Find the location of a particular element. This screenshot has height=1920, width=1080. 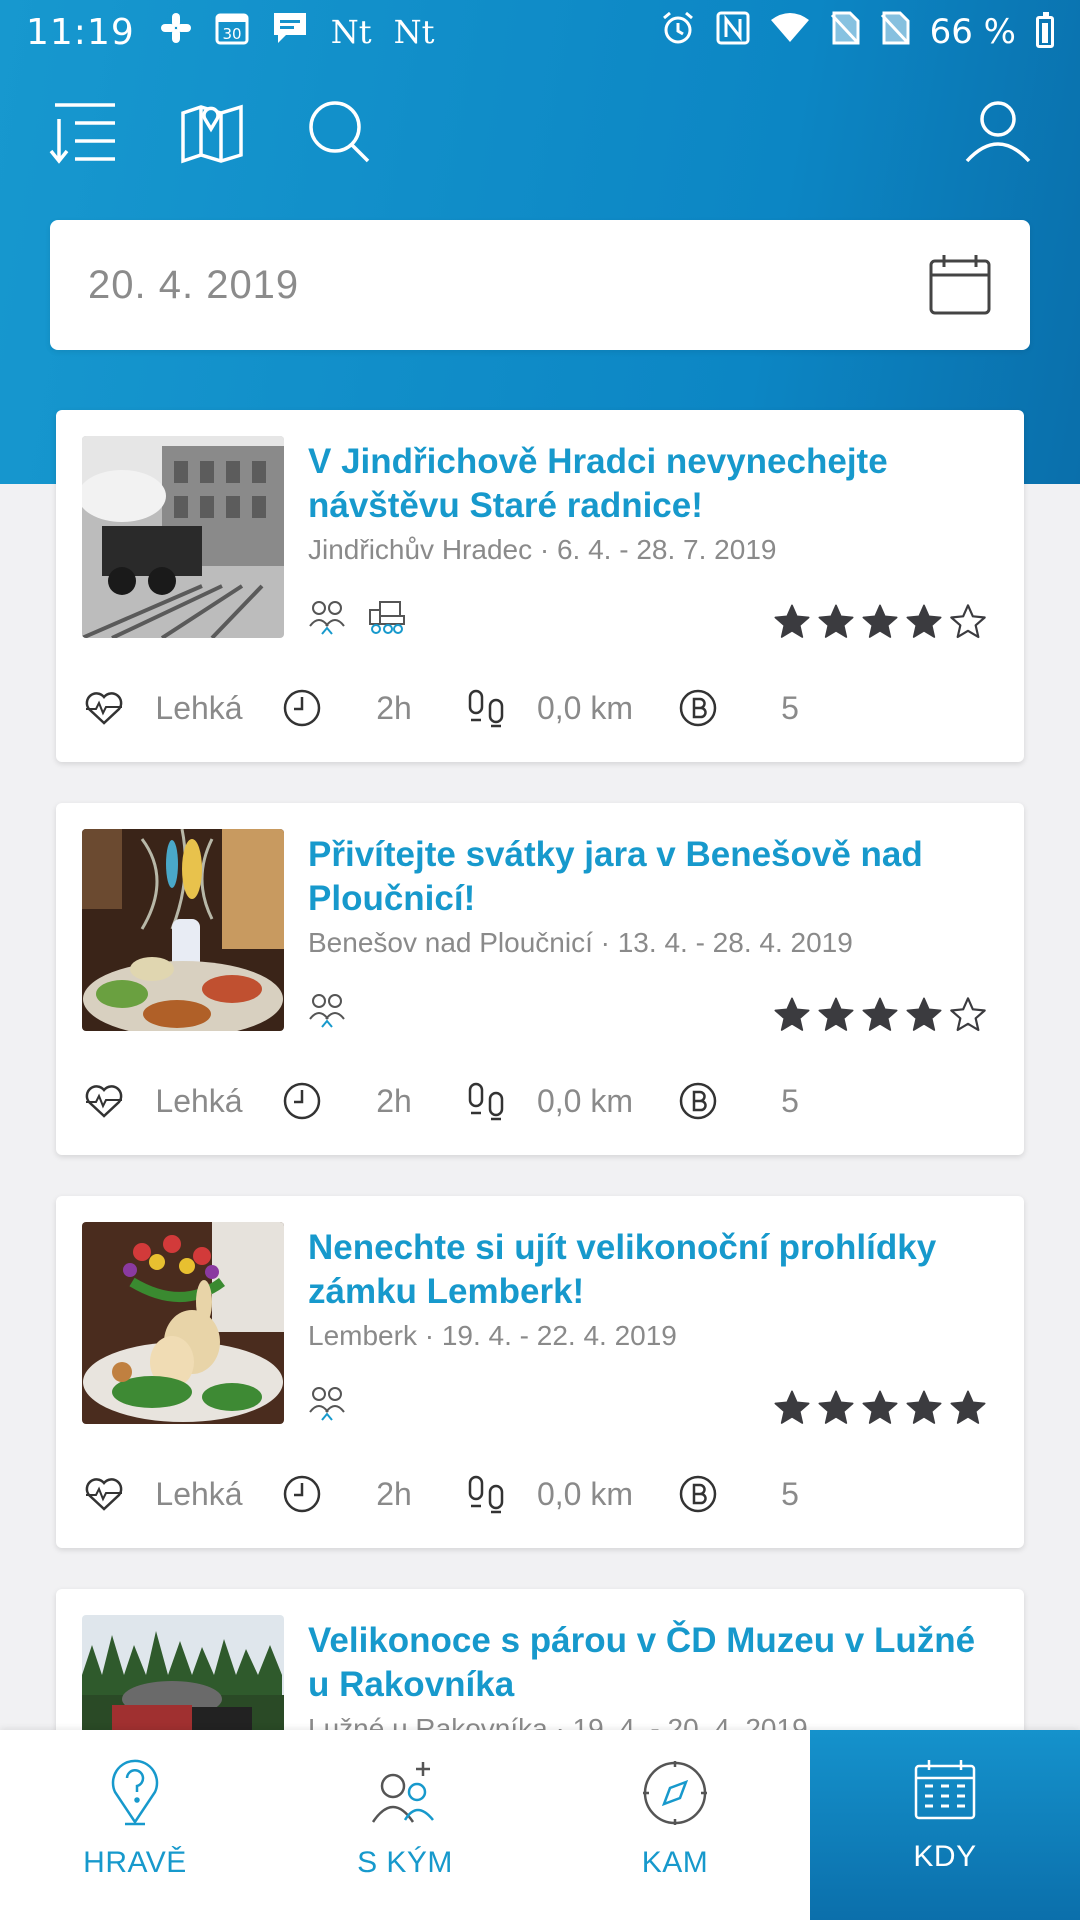

profile-button is located at coordinates (998, 132).